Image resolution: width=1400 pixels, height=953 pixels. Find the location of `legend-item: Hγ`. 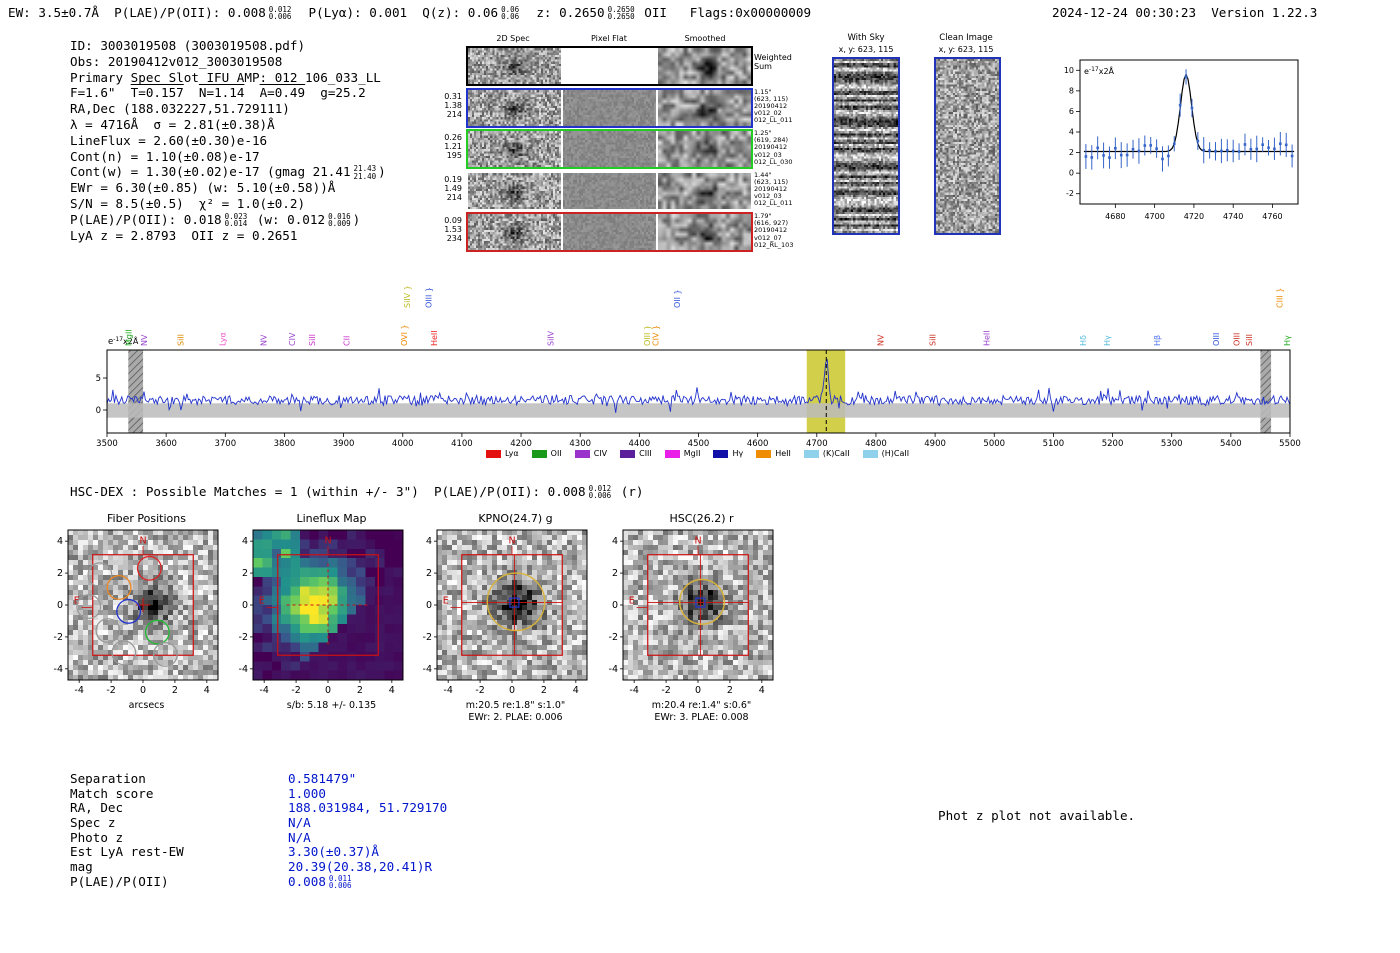

legend-item: Hγ is located at coordinates (728, 453).